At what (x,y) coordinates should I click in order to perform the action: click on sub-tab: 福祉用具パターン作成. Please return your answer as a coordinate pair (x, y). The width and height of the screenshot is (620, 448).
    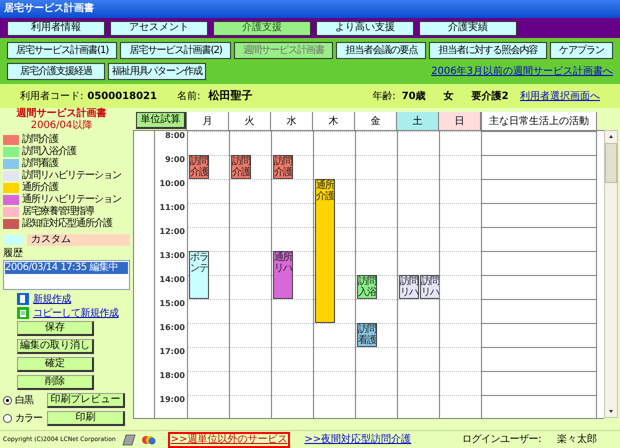
    Looking at the image, I should click on (157, 71).